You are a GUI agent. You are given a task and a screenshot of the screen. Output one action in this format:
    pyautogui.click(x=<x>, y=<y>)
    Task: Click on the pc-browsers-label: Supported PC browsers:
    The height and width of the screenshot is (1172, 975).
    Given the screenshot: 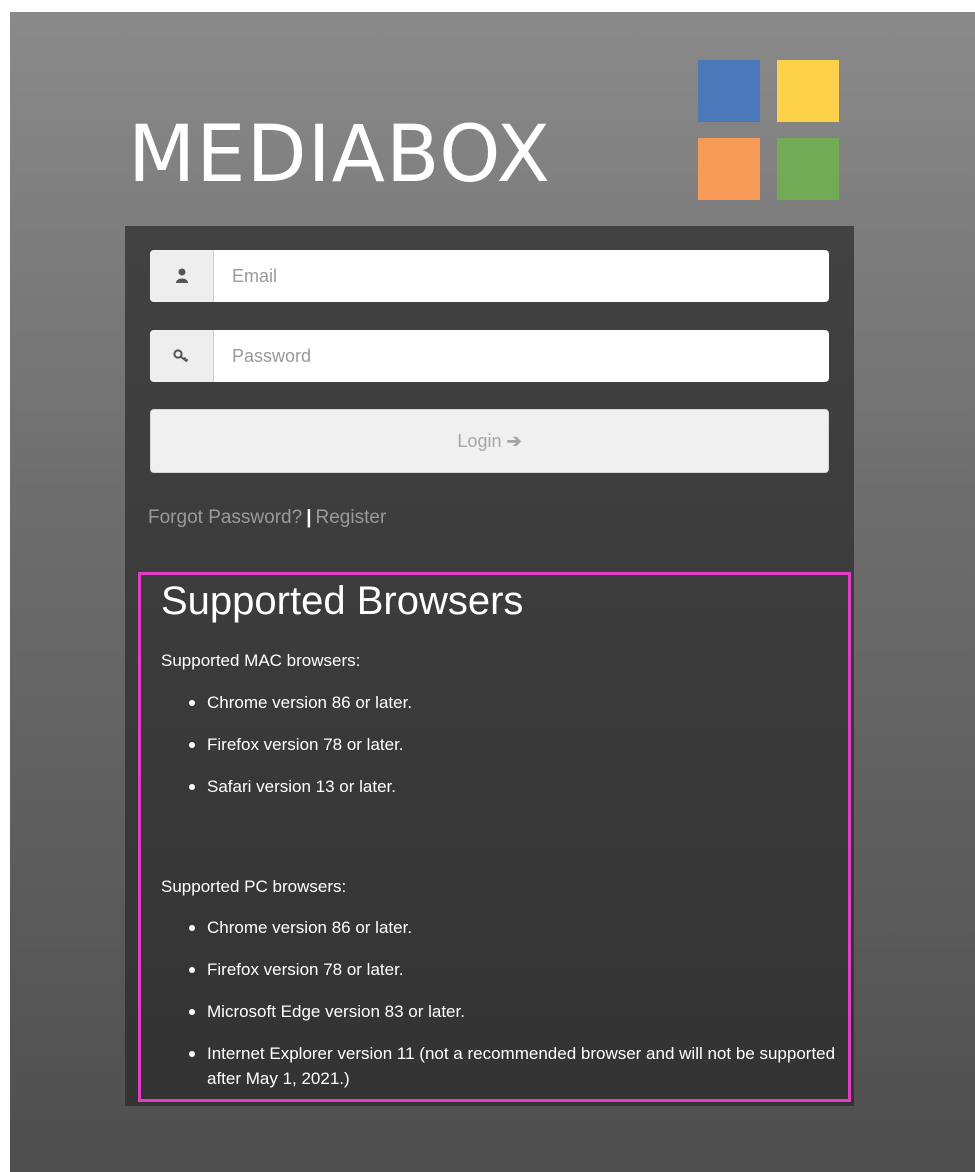 What is the action you would take?
    pyautogui.click(x=254, y=886)
    